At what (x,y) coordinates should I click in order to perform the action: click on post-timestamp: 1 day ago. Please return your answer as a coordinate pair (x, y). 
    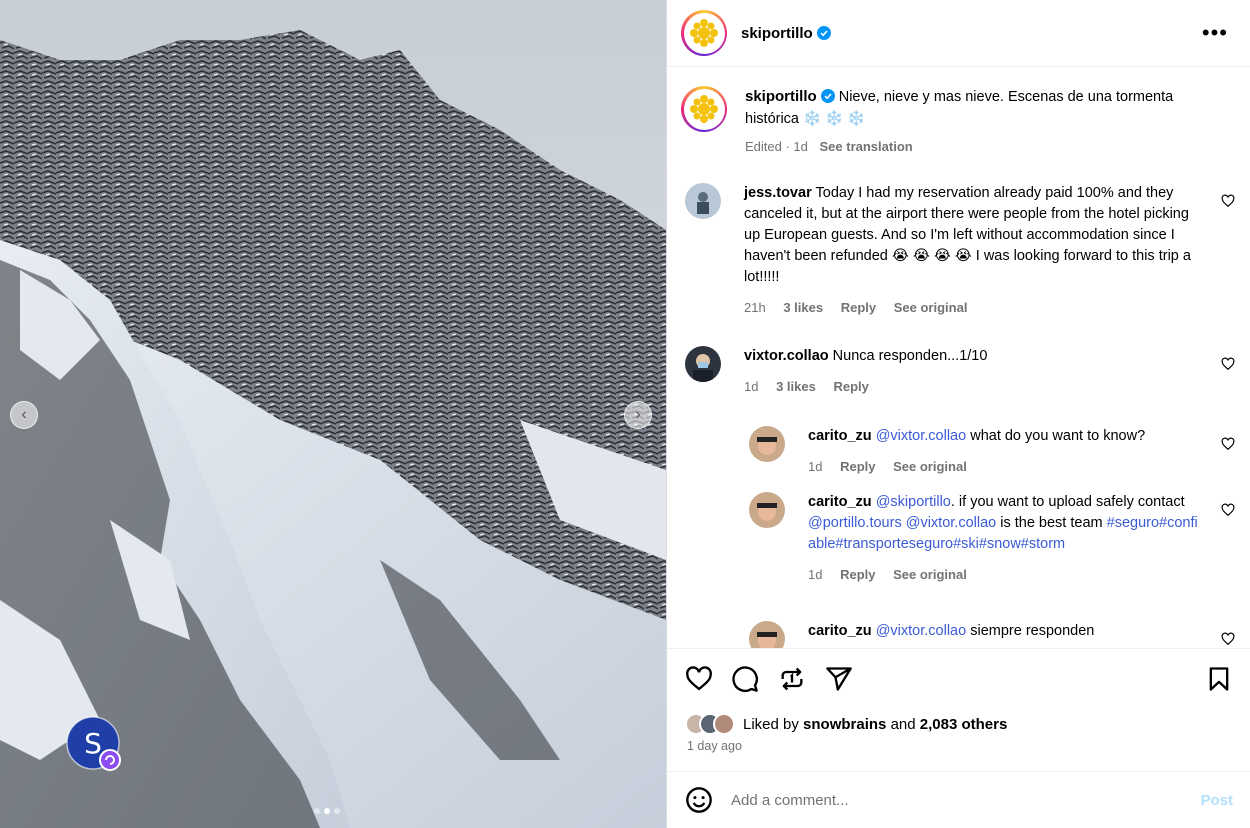
    Looking at the image, I should click on (714, 746).